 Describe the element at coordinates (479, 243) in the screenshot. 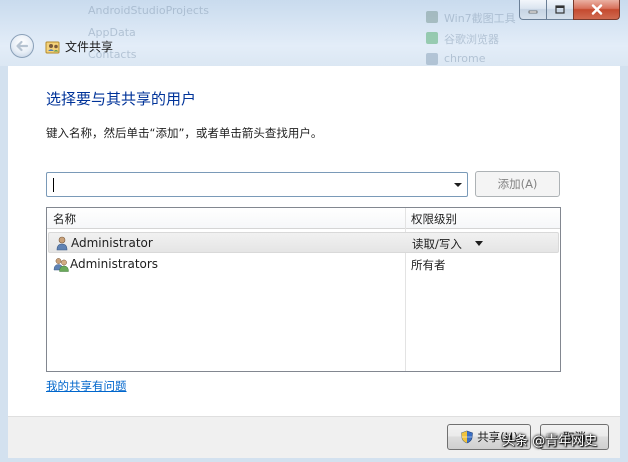

I see `permission-dropdown-icon` at that location.